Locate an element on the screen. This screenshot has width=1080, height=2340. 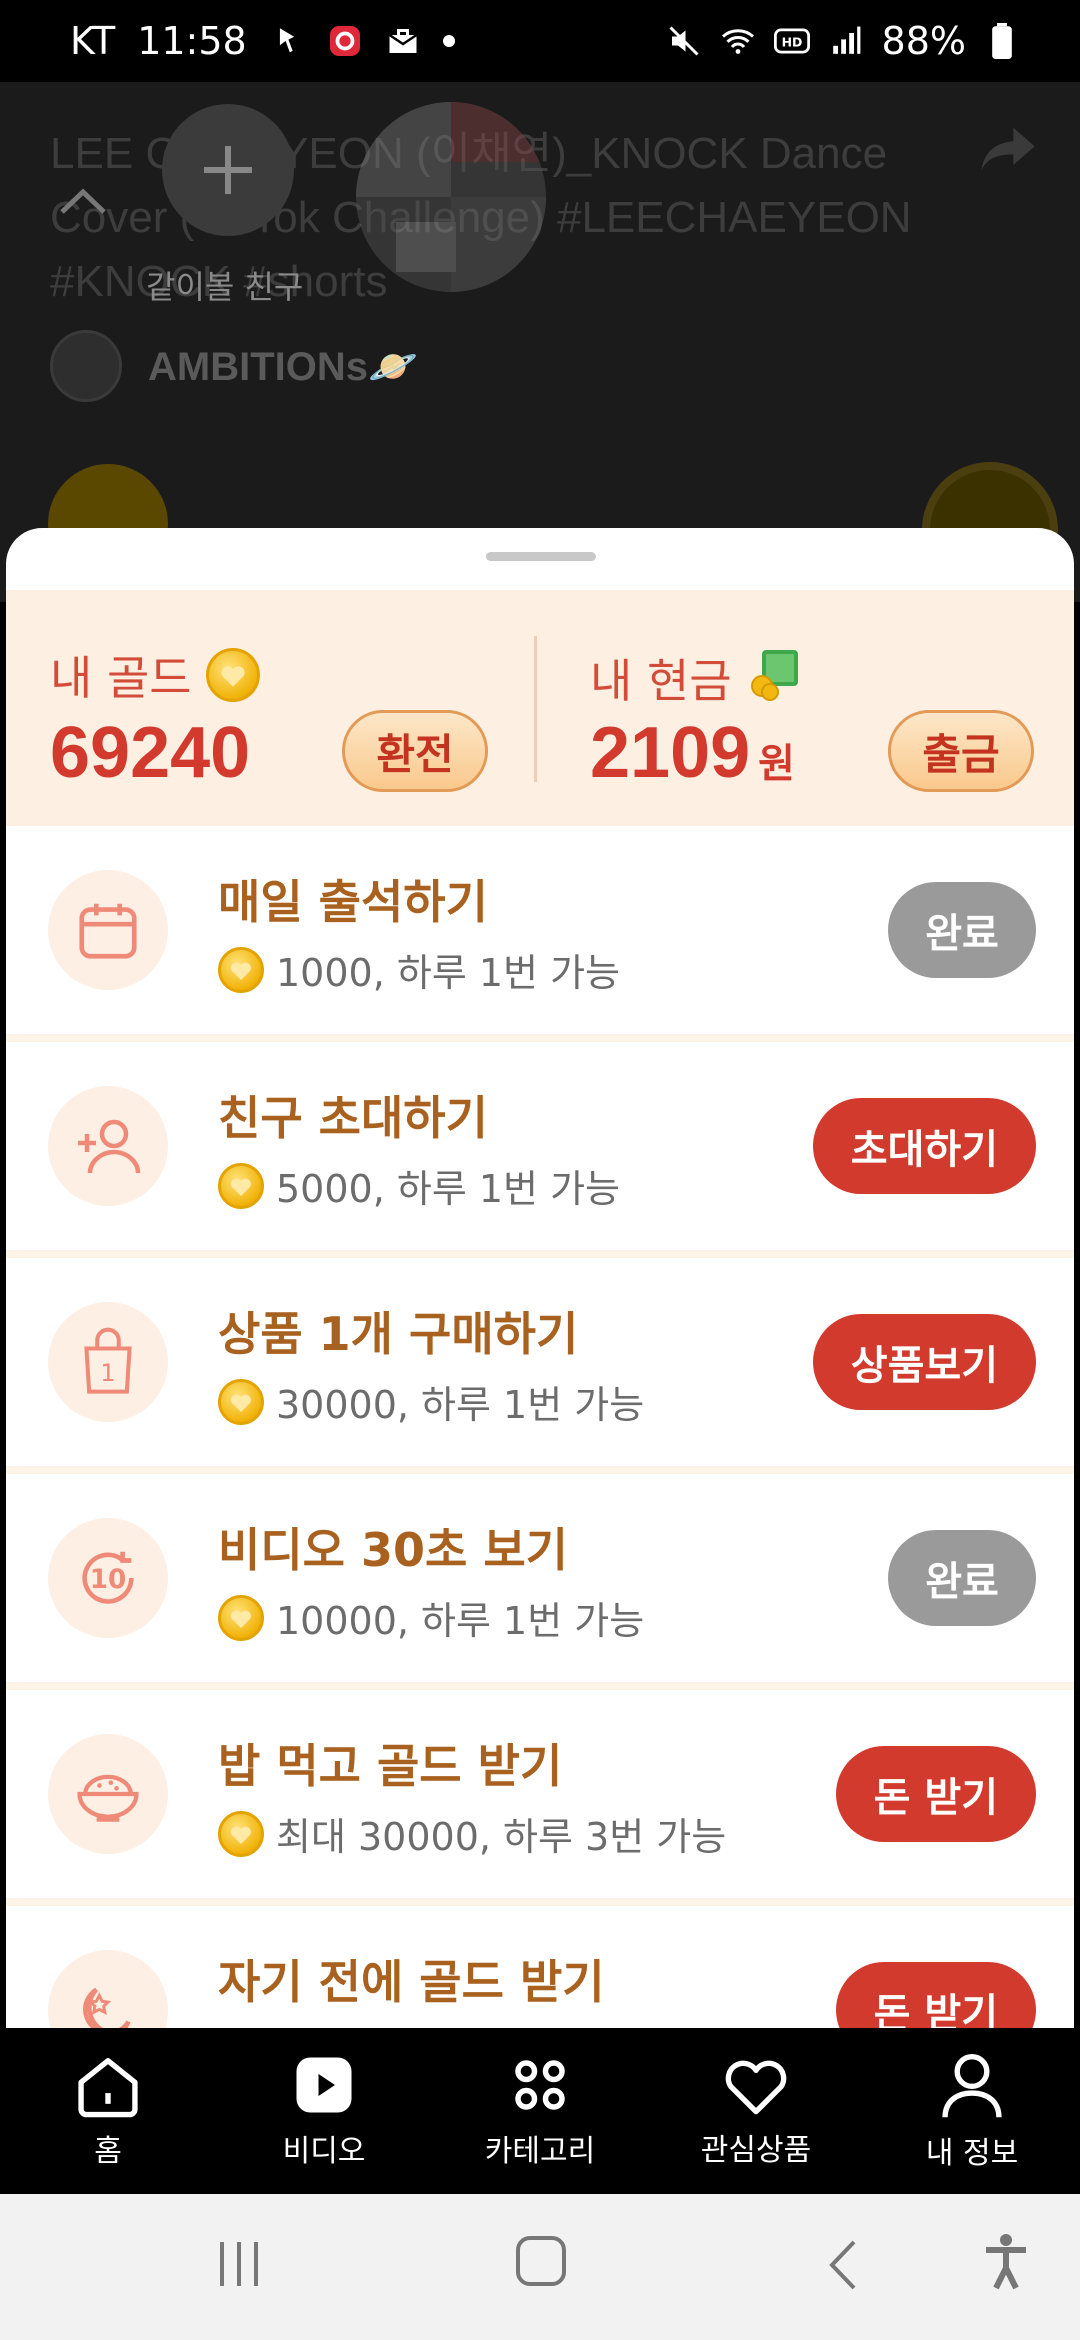
task-reward-text: 30000, 하루 1번 가능 is located at coordinates (460, 1405).